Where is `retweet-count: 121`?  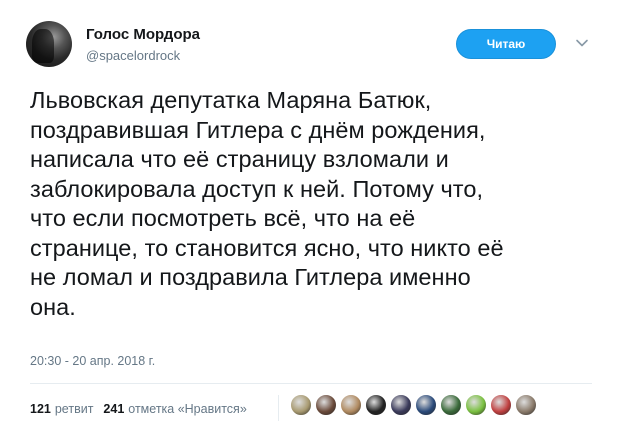 retweet-count: 121 is located at coordinates (40, 409).